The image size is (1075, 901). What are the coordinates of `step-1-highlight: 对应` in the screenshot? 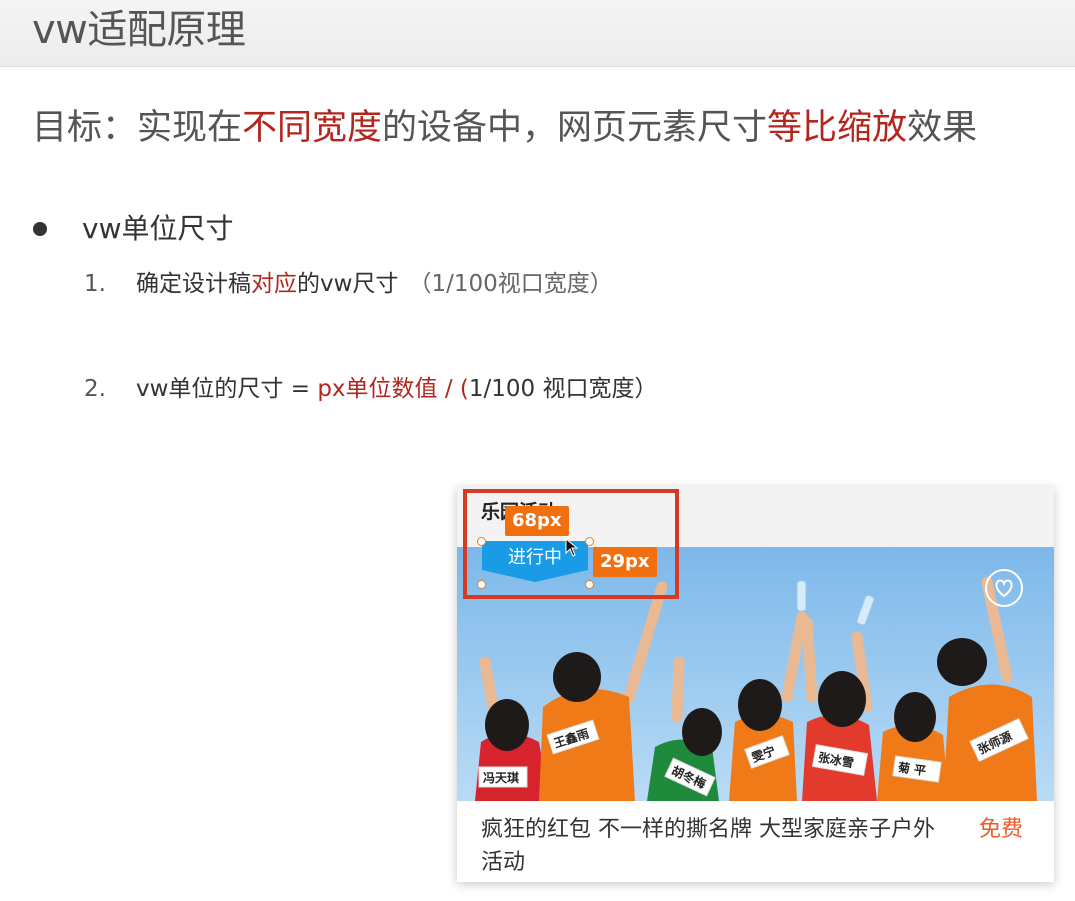 It's located at (274, 284).